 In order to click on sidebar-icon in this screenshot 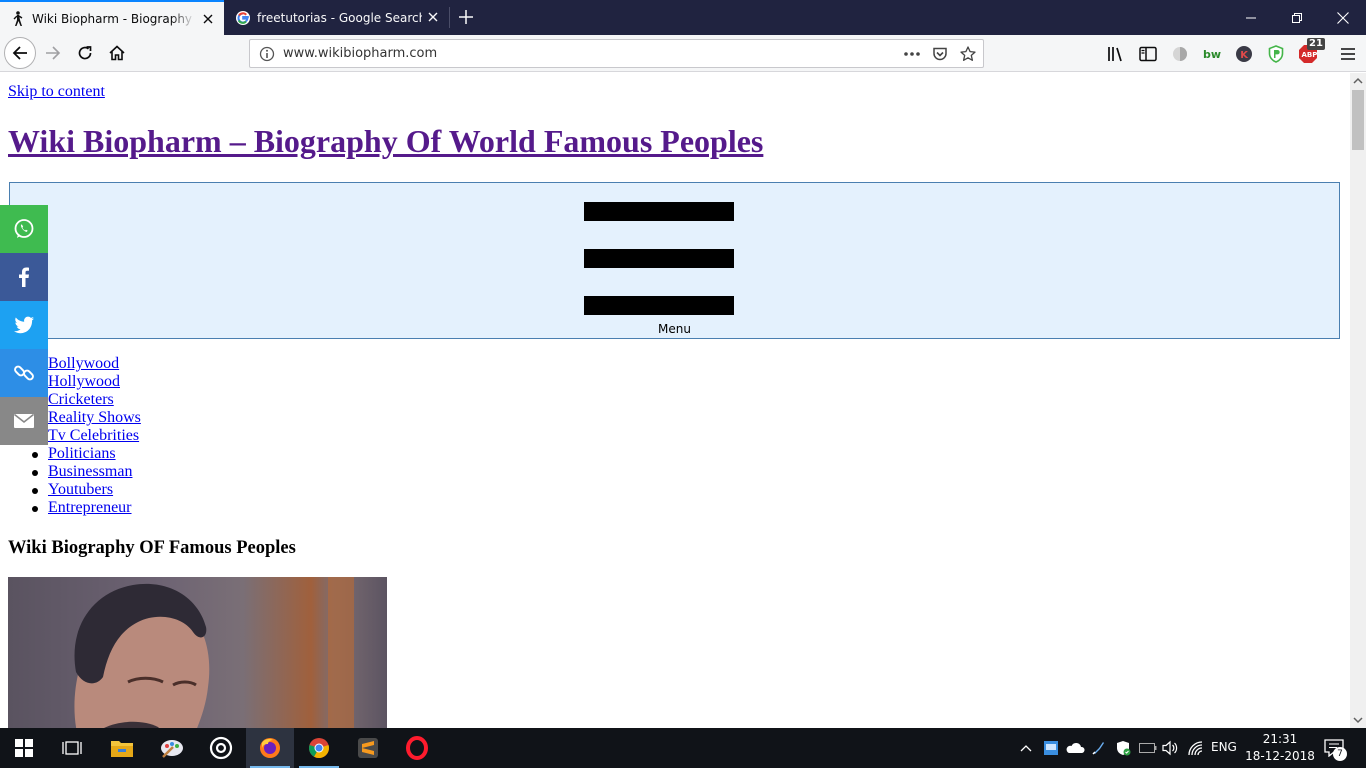, I will do `click(1148, 54)`.